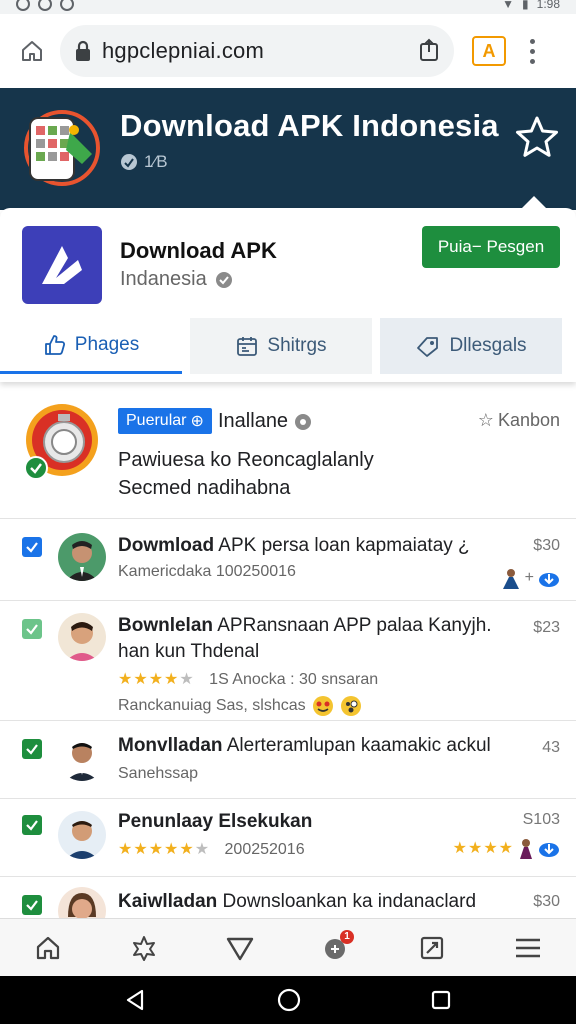  Describe the element at coordinates (129, 162) in the screenshot. I see `download-count-icon` at that location.